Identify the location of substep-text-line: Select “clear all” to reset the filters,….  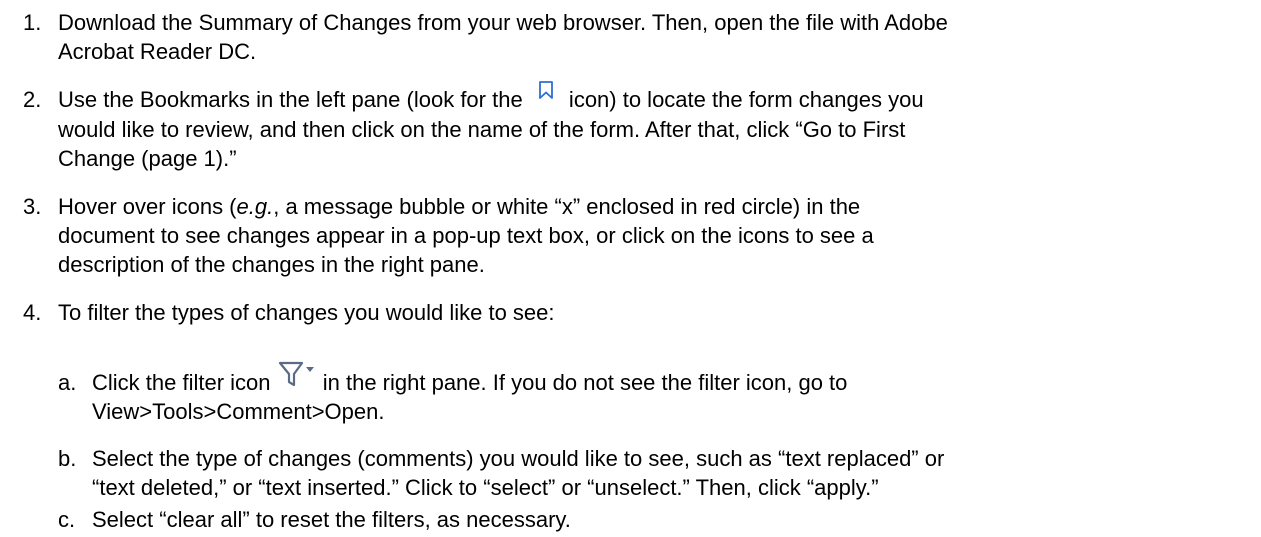
(331, 519).